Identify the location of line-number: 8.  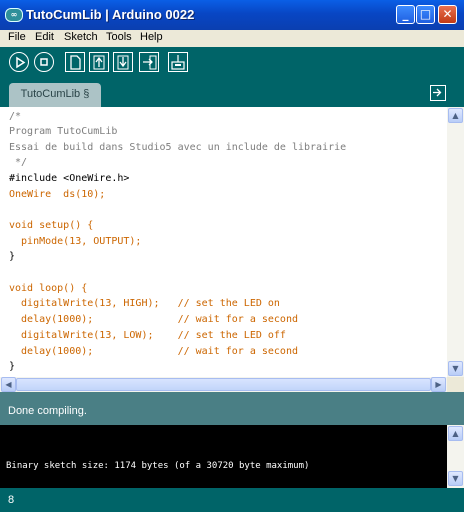
(11, 500).